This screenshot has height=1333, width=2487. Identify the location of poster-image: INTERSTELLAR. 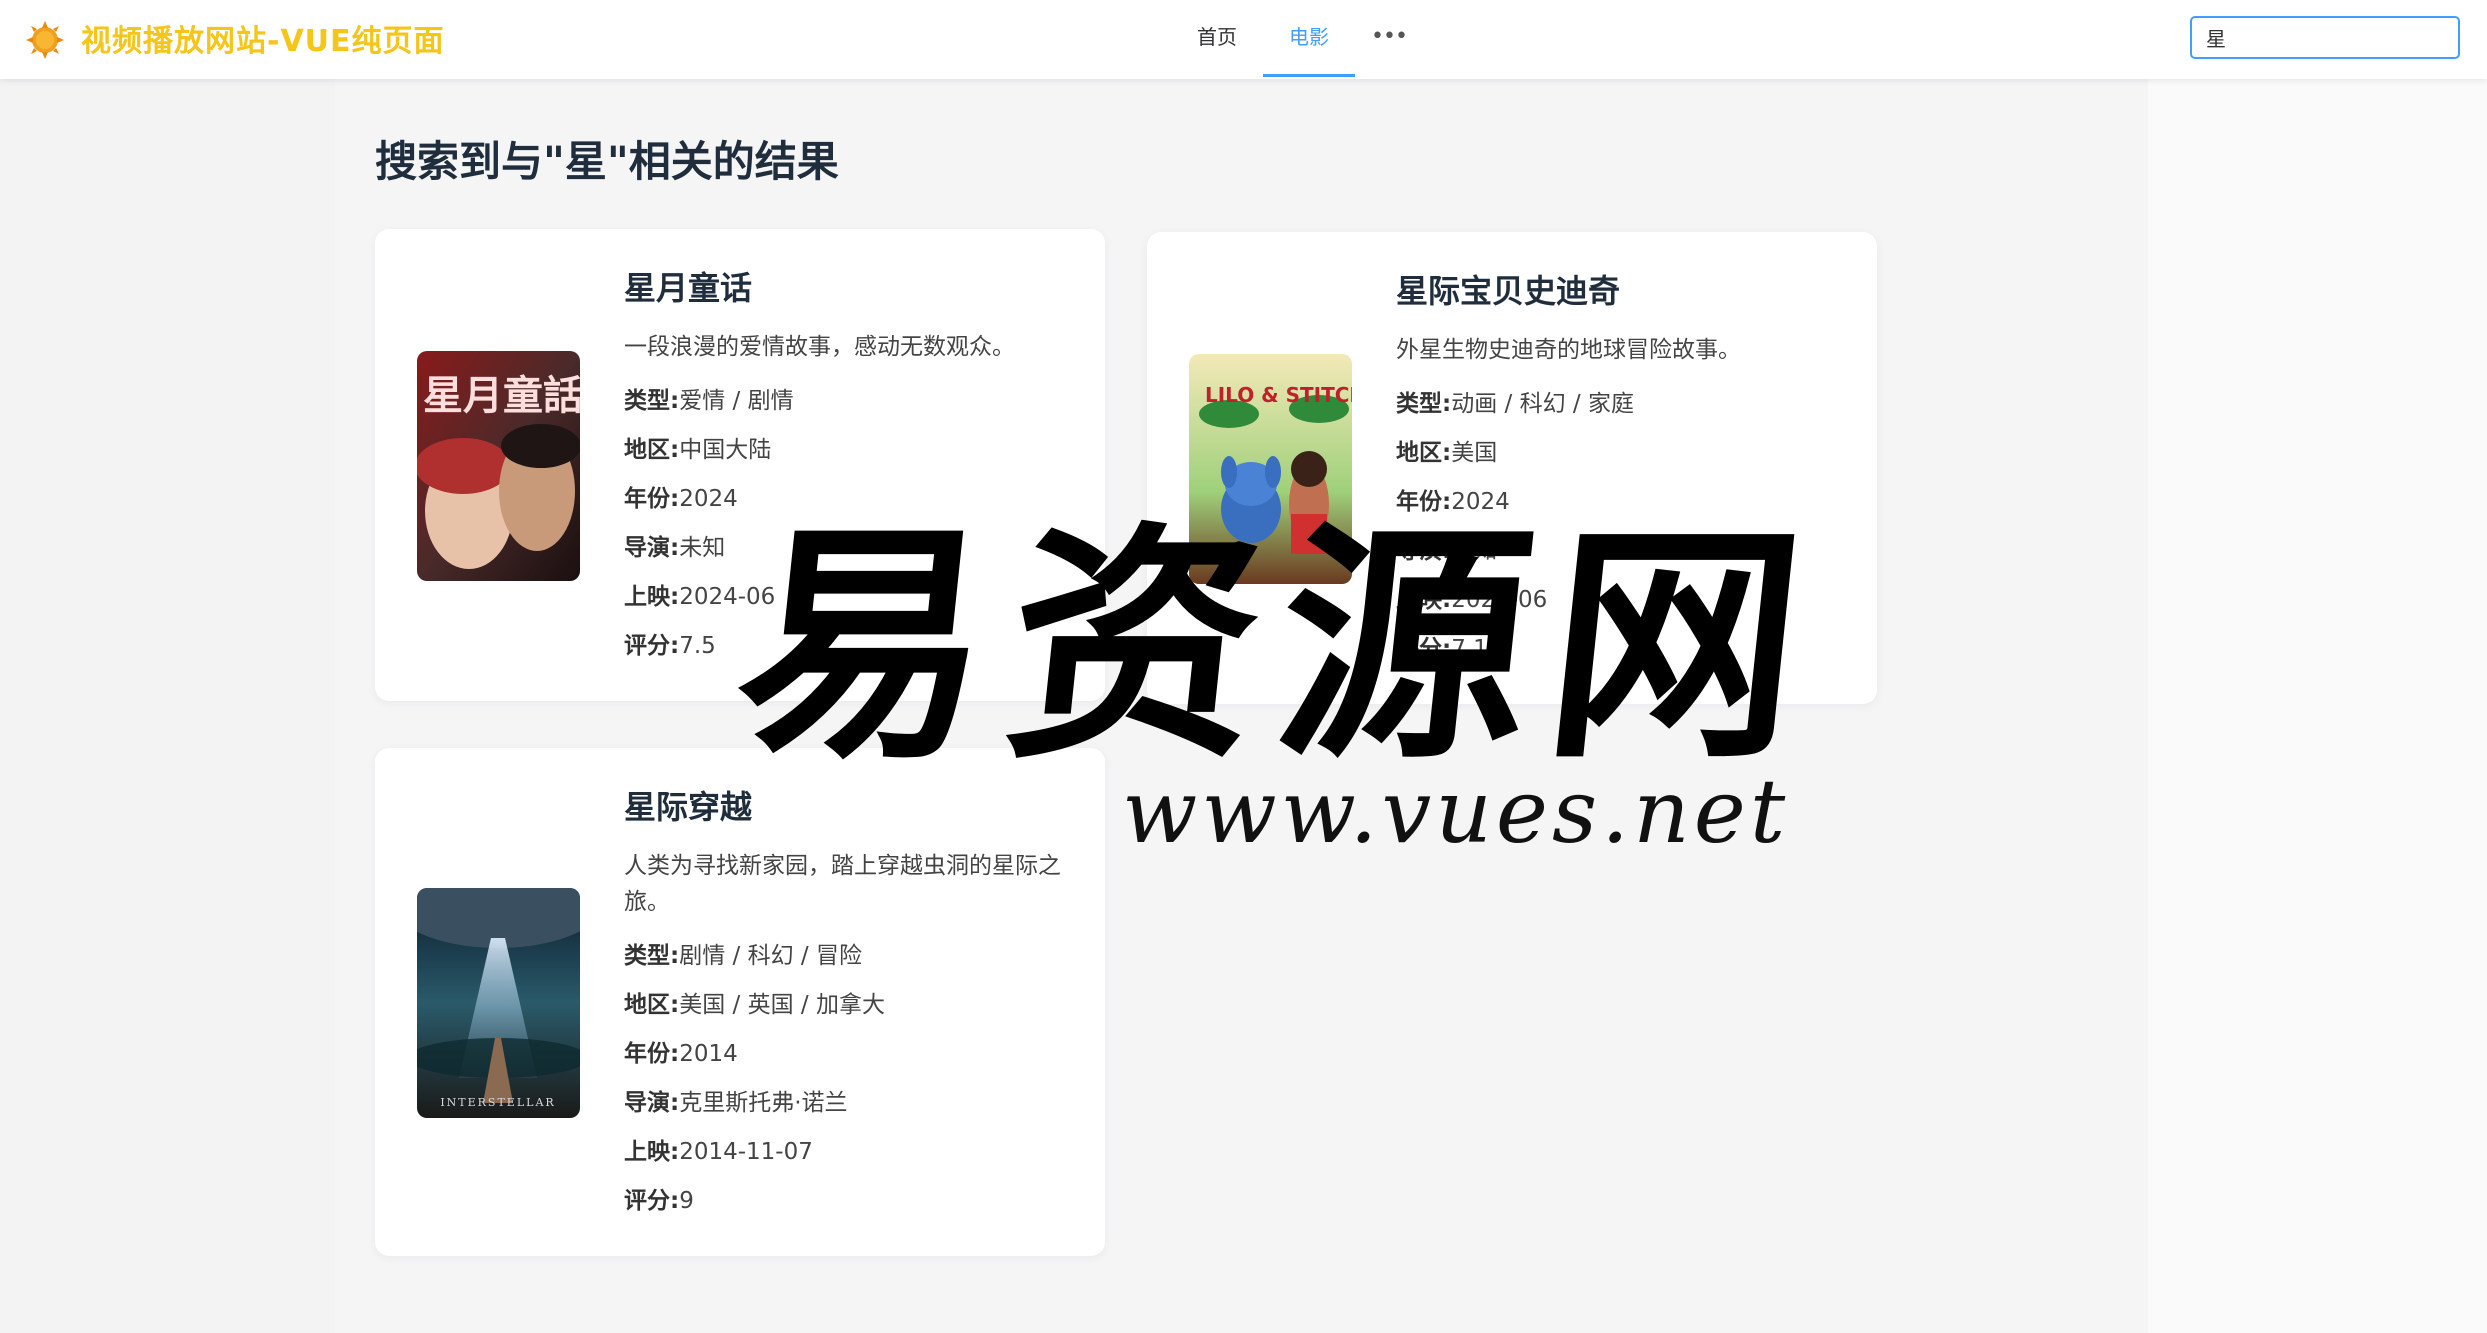
(498, 1003).